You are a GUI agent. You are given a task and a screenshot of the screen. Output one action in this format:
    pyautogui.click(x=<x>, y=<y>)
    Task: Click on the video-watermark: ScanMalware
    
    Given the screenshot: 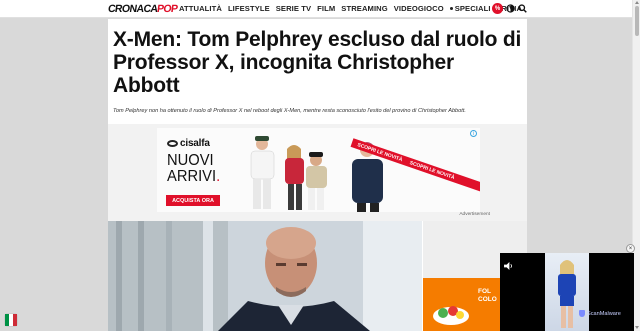 What is the action you would take?
    pyautogui.click(x=600, y=313)
    